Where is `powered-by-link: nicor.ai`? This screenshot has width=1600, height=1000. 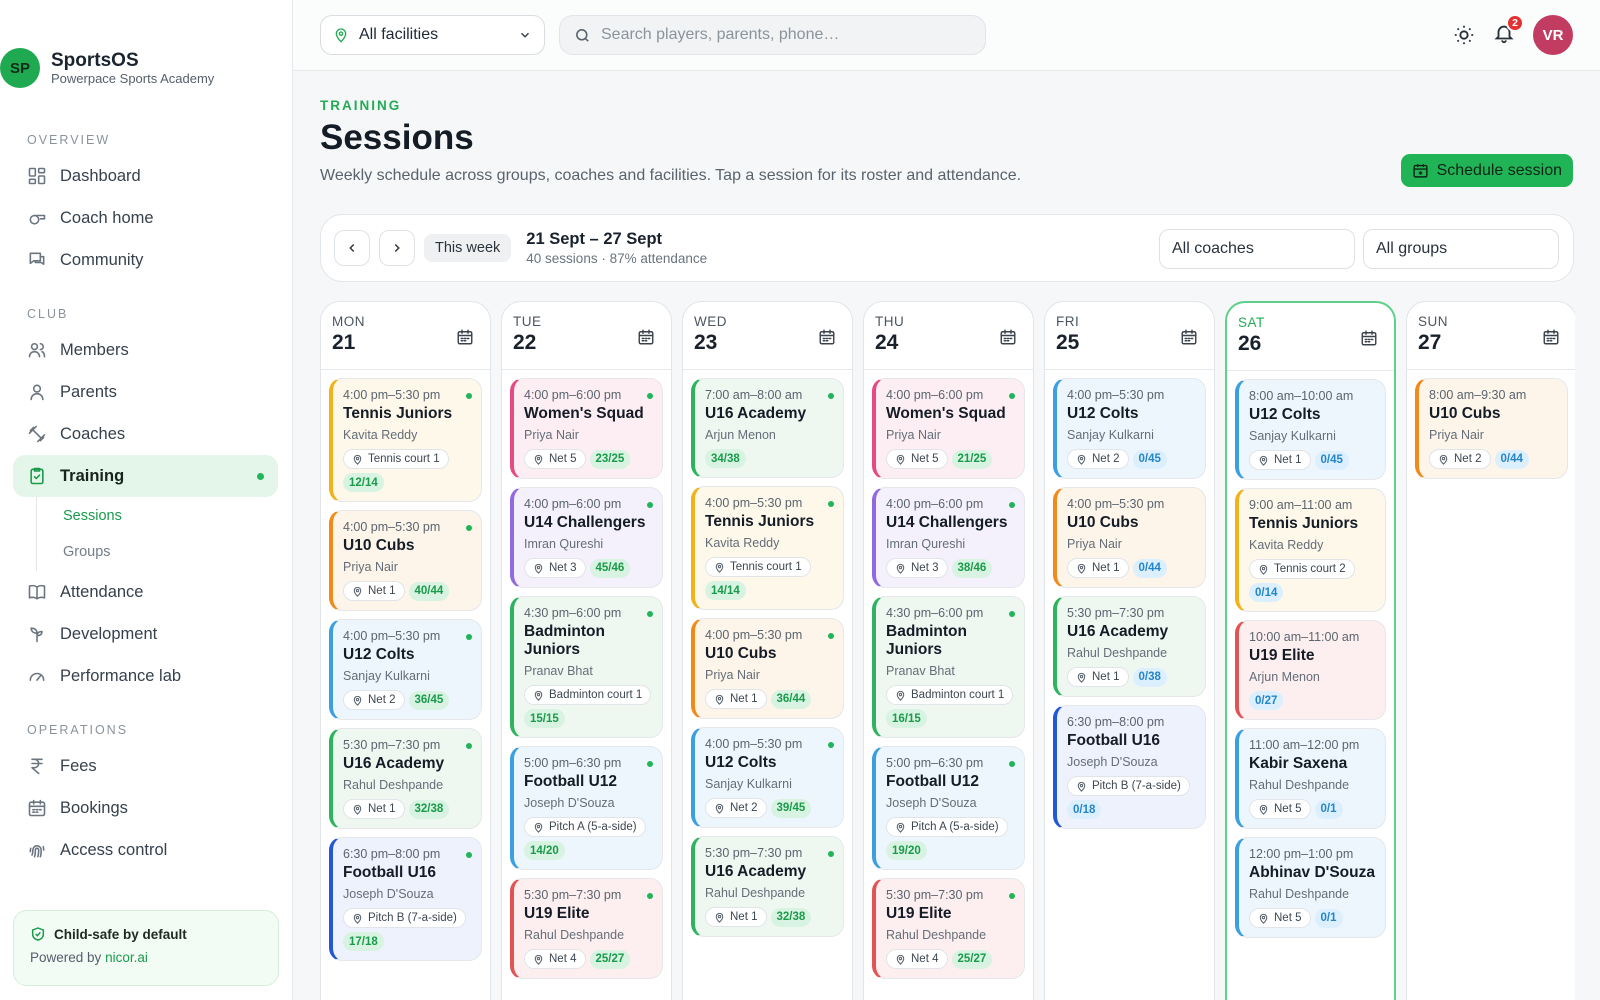
powered-by-link: nicor.ai is located at coordinates (126, 957).